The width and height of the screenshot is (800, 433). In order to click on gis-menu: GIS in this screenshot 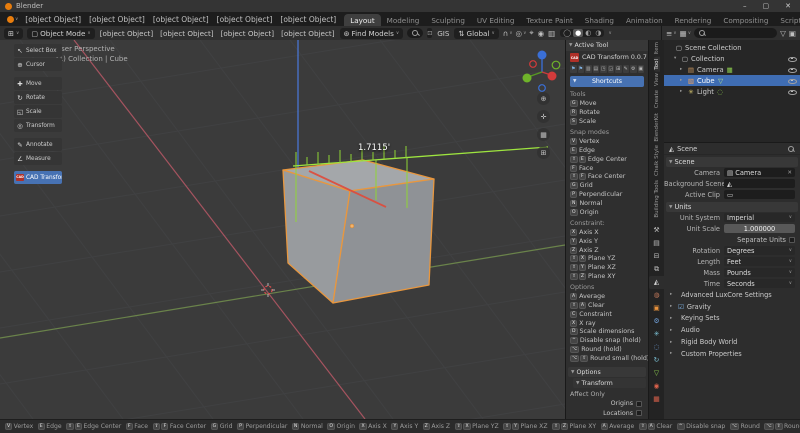, I will do `click(443, 33)`.